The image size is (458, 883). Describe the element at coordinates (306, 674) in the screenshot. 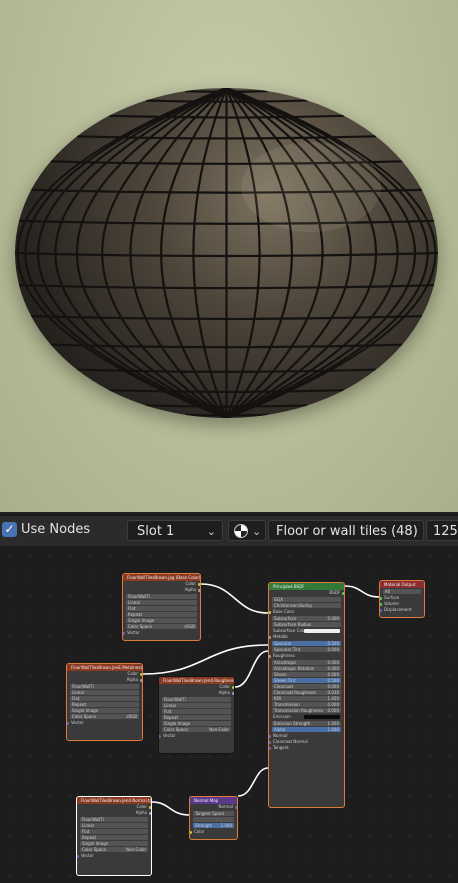

I see `sheen-slider: Sheen 0.000` at that location.